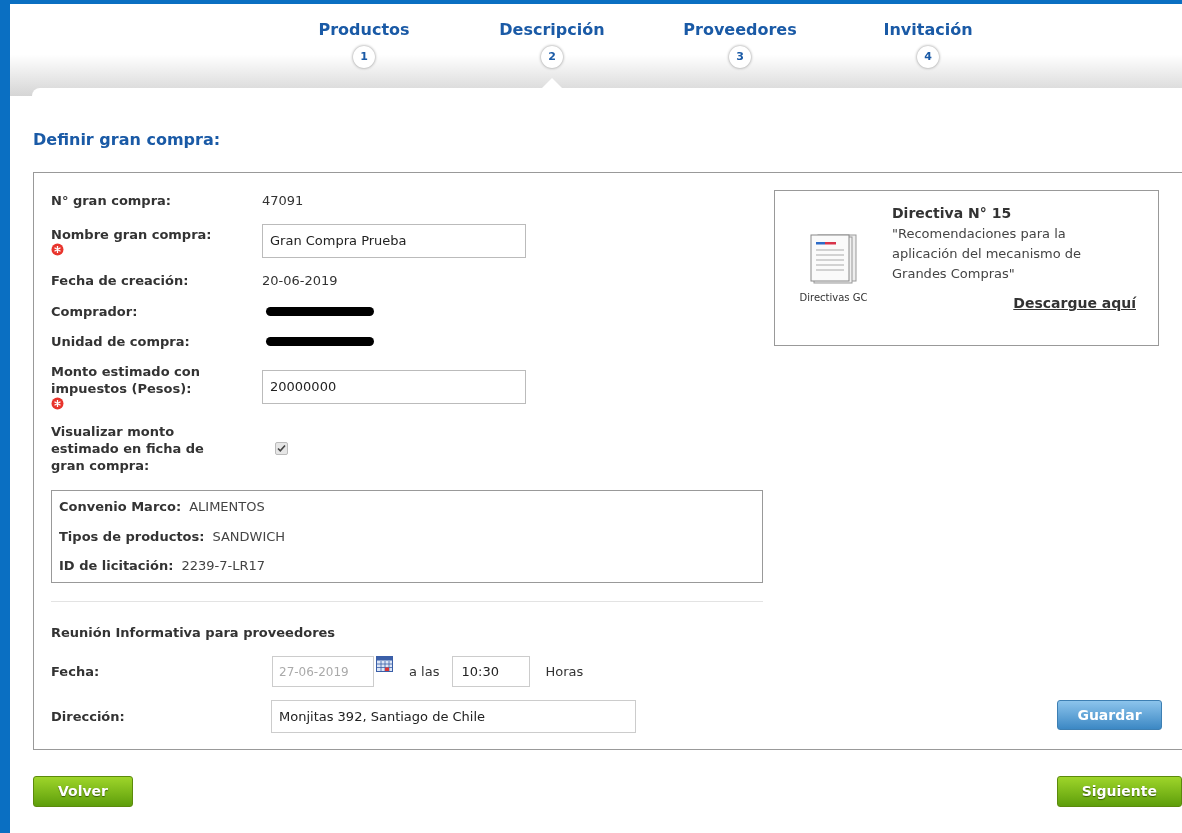  What do you see at coordinates (740, 53) in the screenshot?
I see `step-tab: Proveedores 3` at bounding box center [740, 53].